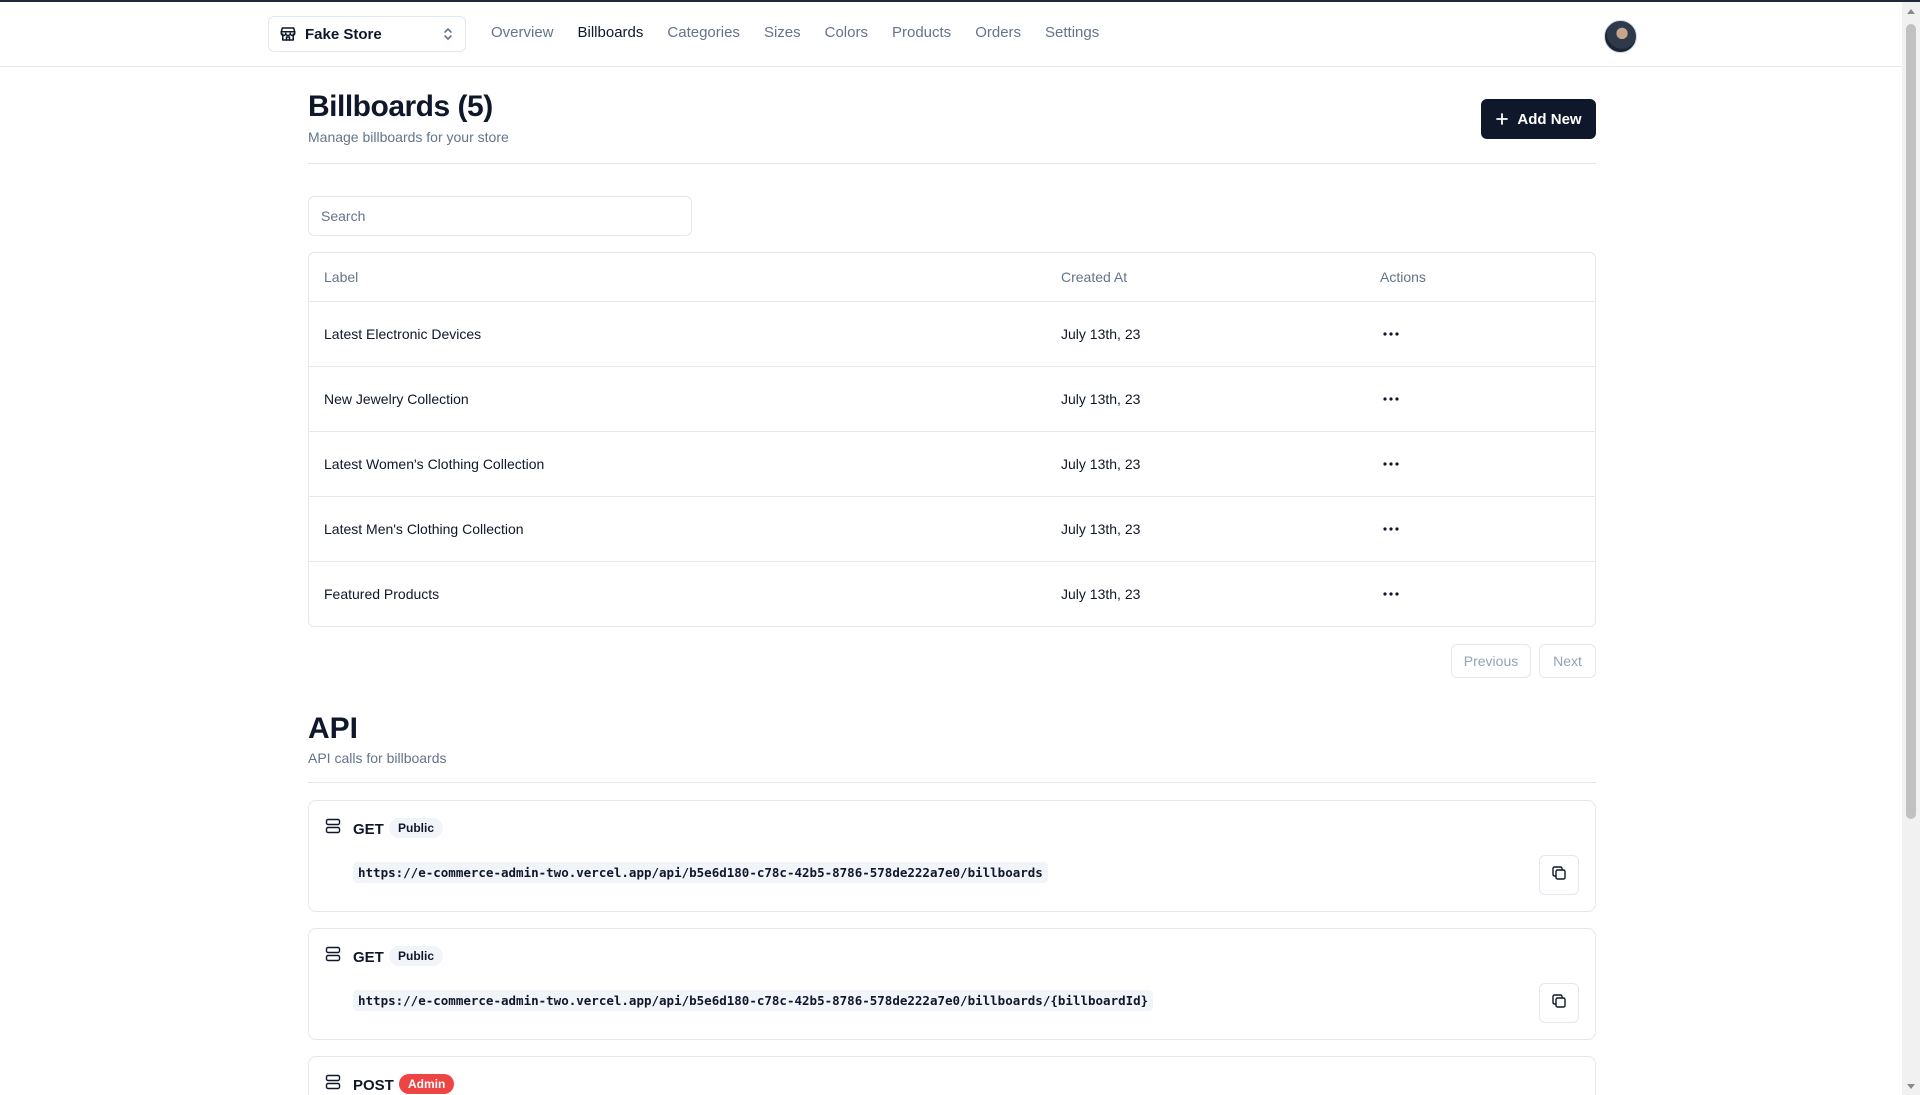  What do you see at coordinates (1911, 1086) in the screenshot?
I see `scroll-down-arrow-icon` at bounding box center [1911, 1086].